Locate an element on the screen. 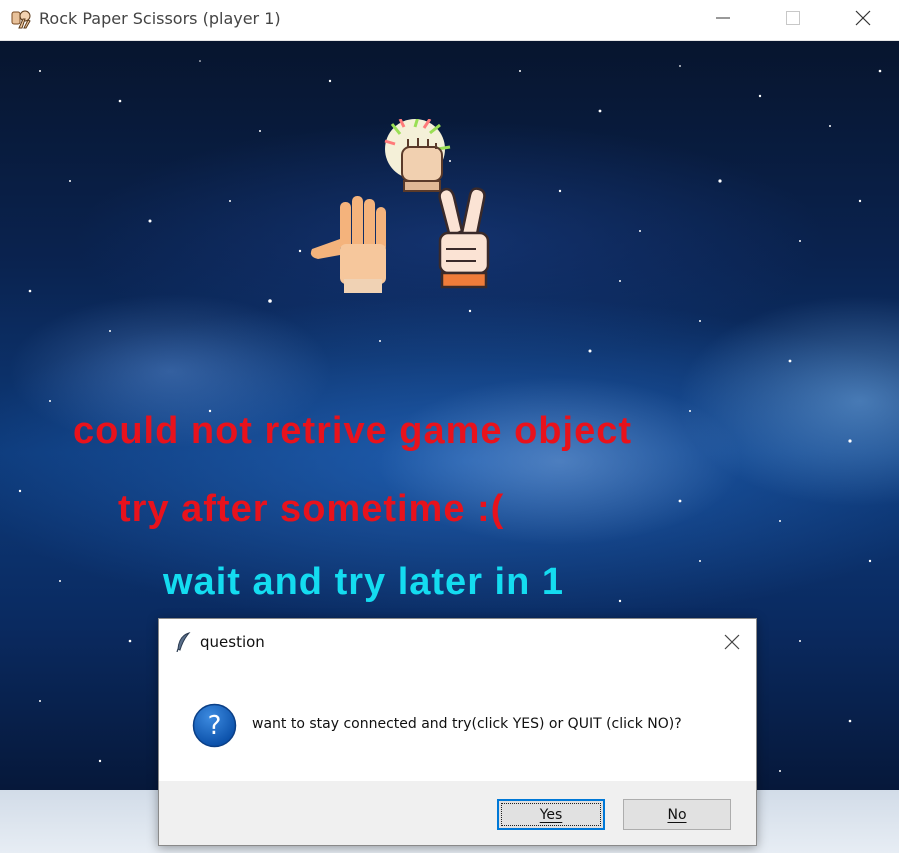 This screenshot has height=853, width=899. window-titlebar: Rock Paper Scissors (player 1) is located at coordinates (449, 20).